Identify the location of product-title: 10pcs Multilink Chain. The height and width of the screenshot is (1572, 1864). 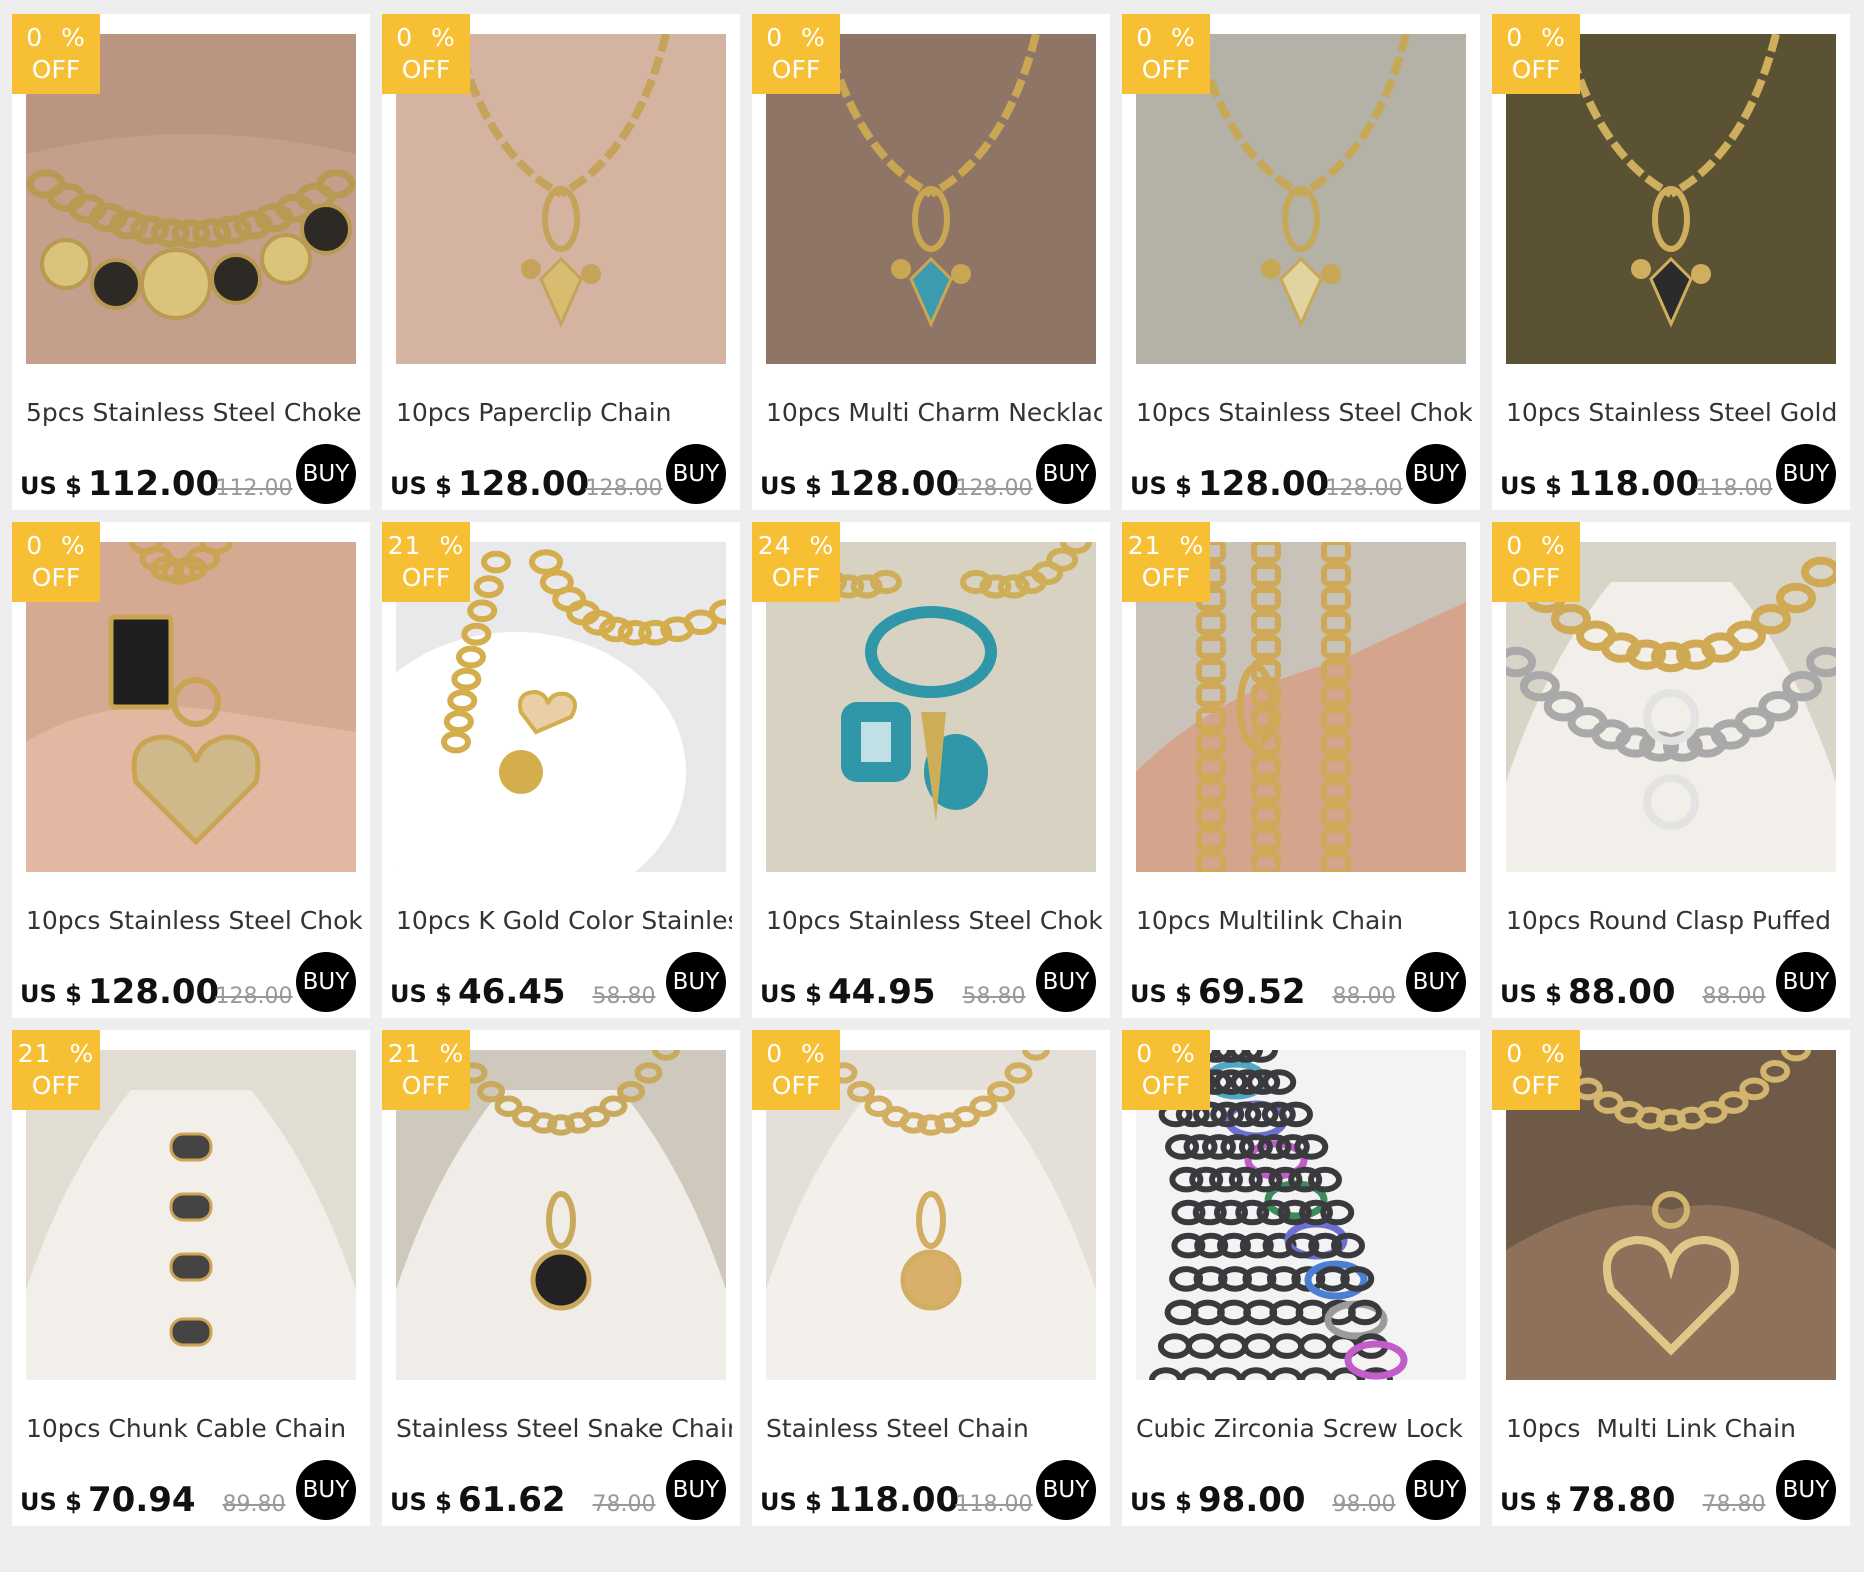
(1304, 920).